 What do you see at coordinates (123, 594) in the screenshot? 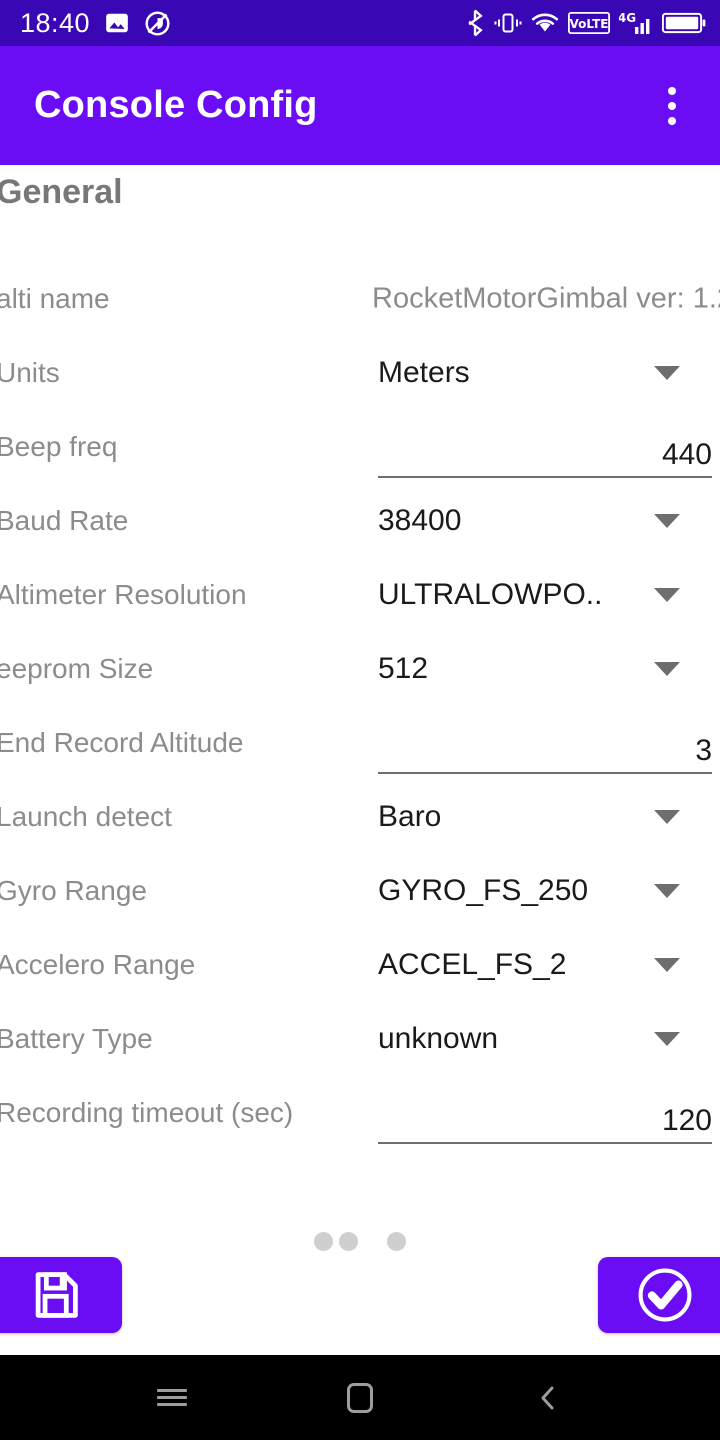
I see `setting-label: Altimeter Resolution` at bounding box center [123, 594].